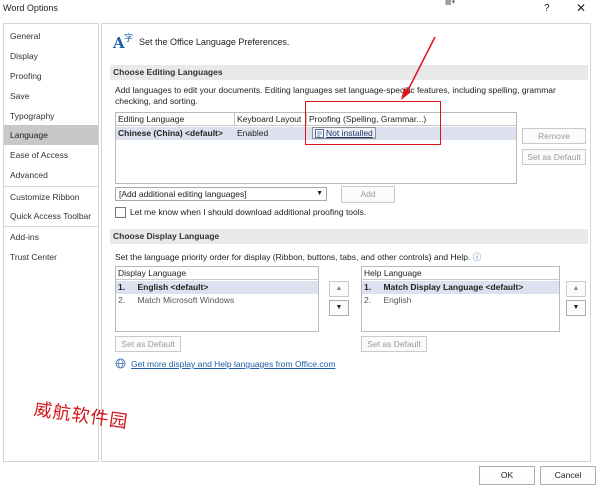 The width and height of the screenshot is (600, 490). What do you see at coordinates (51, 237) in the screenshot?
I see `sidebar-item-add-ins: Add-ins` at bounding box center [51, 237].